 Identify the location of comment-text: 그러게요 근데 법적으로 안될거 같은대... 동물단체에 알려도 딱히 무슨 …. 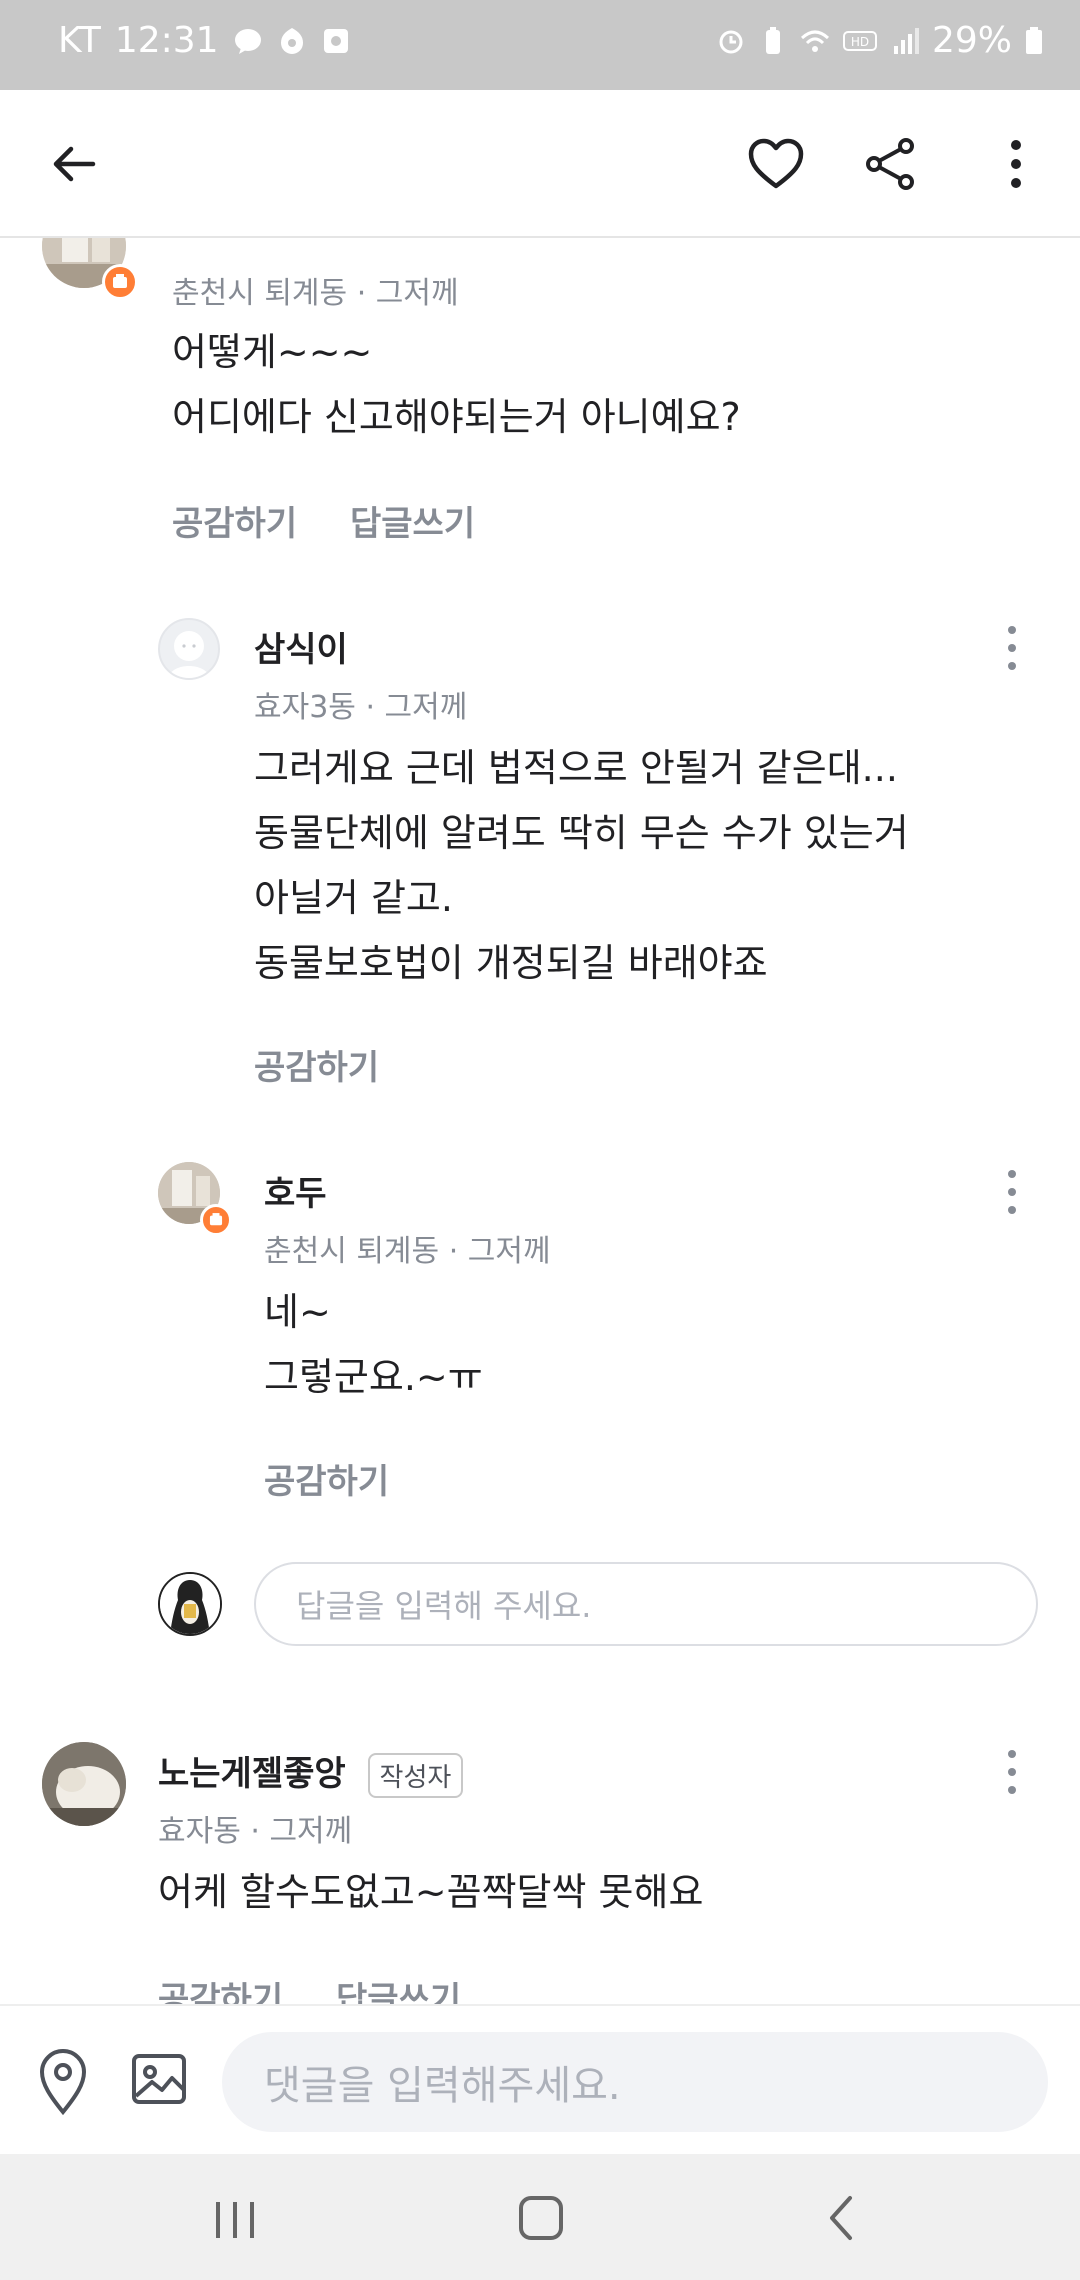
(581, 866).